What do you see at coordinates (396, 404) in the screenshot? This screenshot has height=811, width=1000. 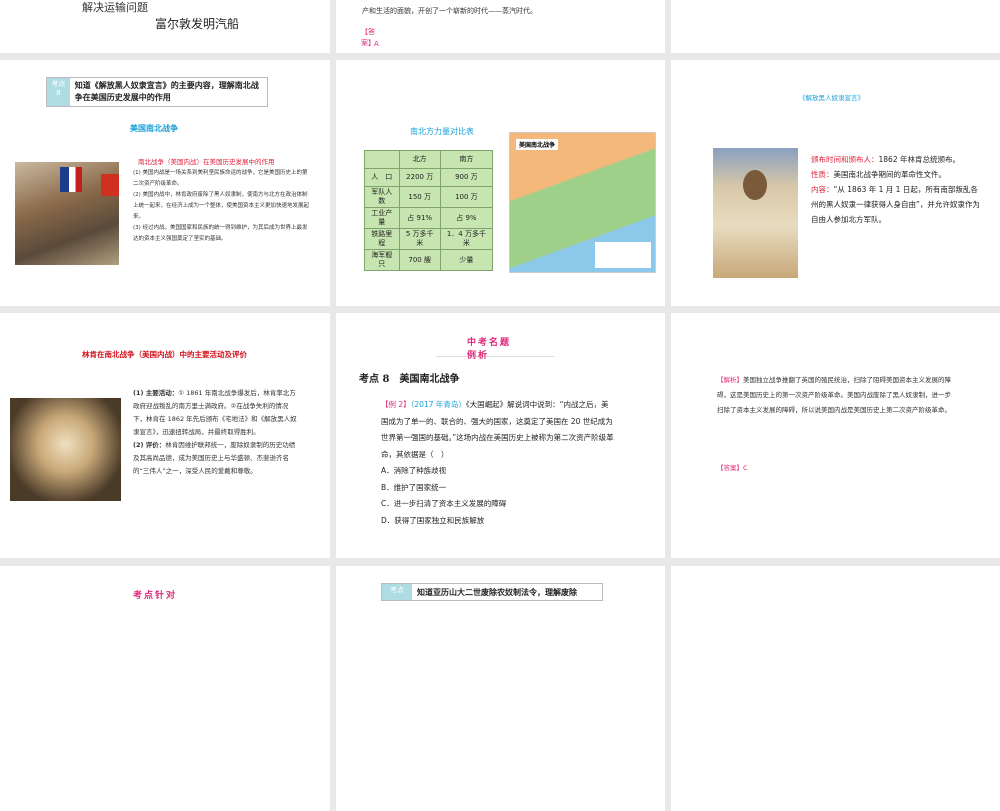 I see `example-label: 【例 2】` at bounding box center [396, 404].